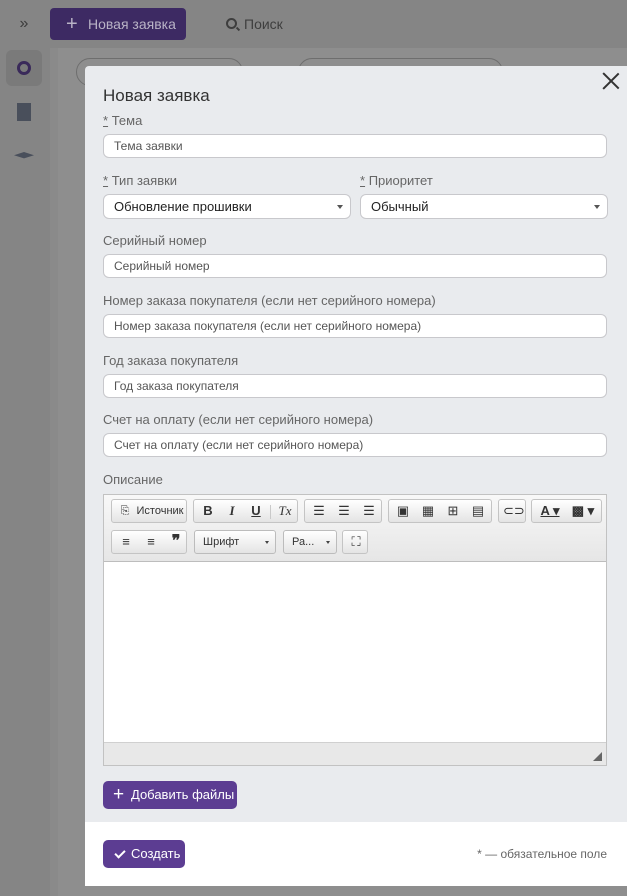 This screenshot has width=627, height=896. I want to click on request-type-value: Обновление прошивки, so click(183, 206).